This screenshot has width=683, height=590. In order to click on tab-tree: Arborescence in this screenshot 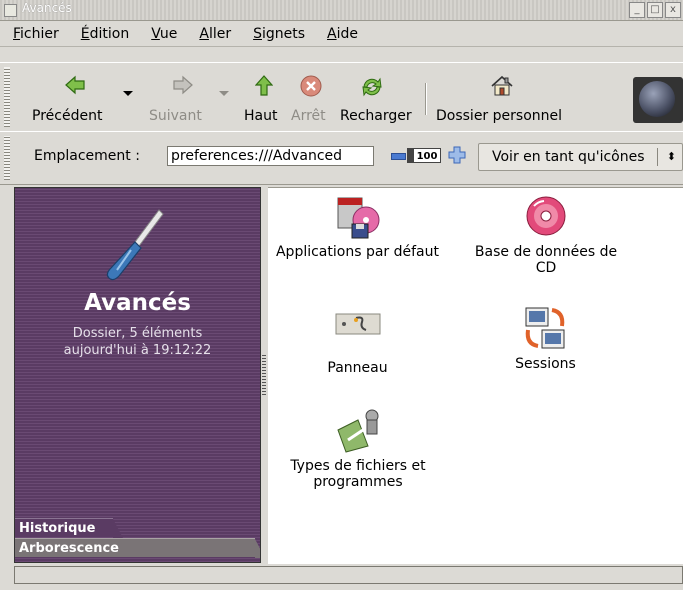, I will do `click(137, 548)`.